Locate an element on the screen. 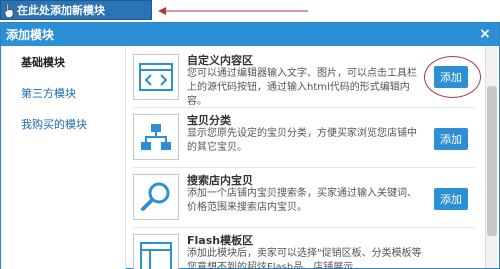 This screenshot has width=500, height=269. category-tree-icon is located at coordinates (156, 137).